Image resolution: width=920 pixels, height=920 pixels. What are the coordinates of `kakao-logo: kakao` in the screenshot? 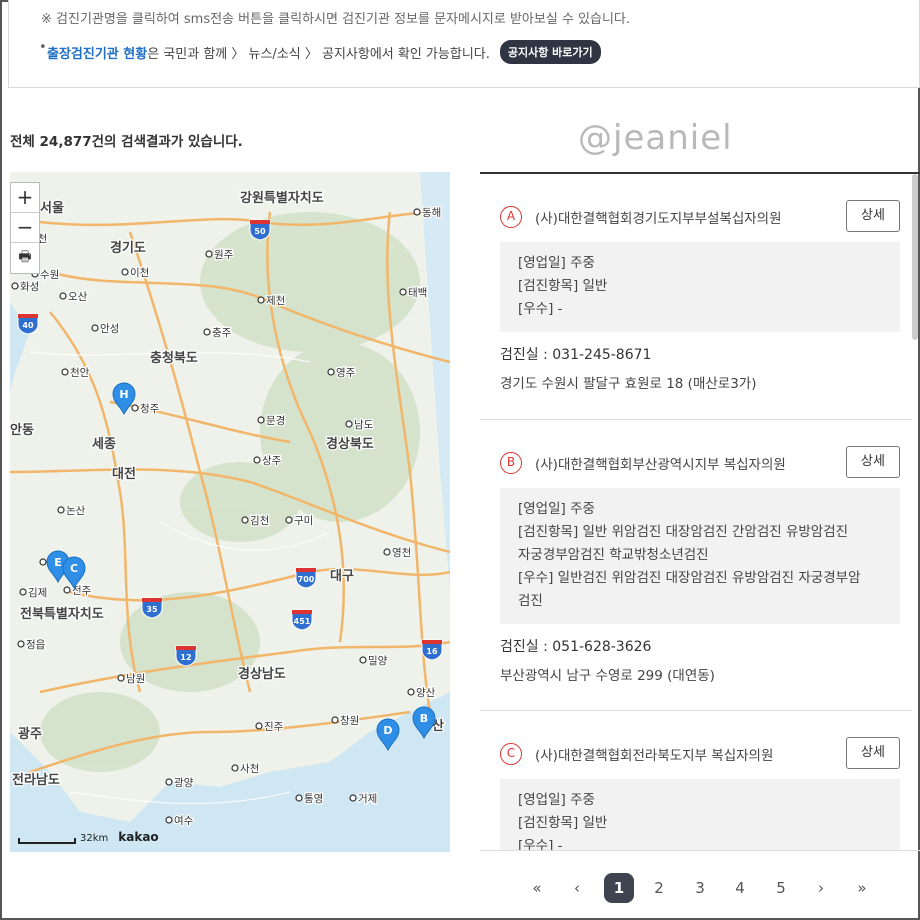 It's located at (138, 837).